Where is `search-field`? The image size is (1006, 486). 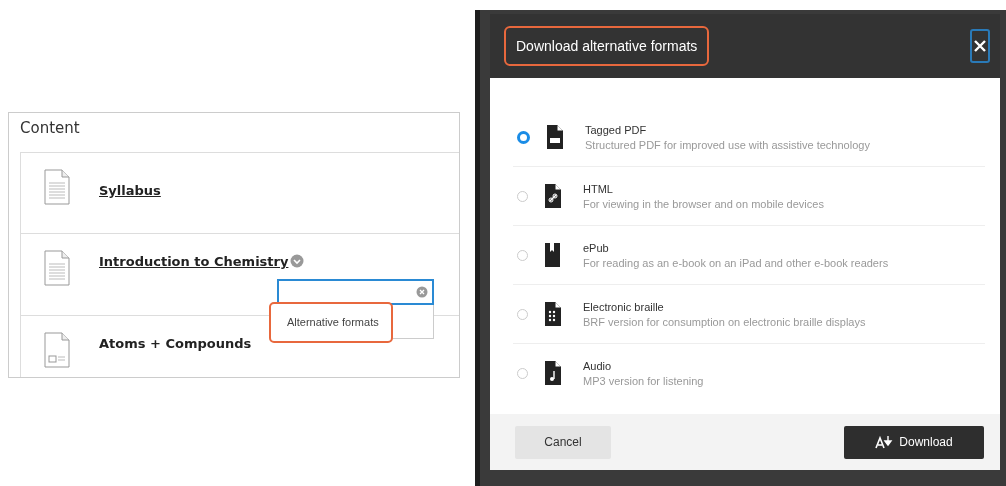 search-field is located at coordinates (355, 292).